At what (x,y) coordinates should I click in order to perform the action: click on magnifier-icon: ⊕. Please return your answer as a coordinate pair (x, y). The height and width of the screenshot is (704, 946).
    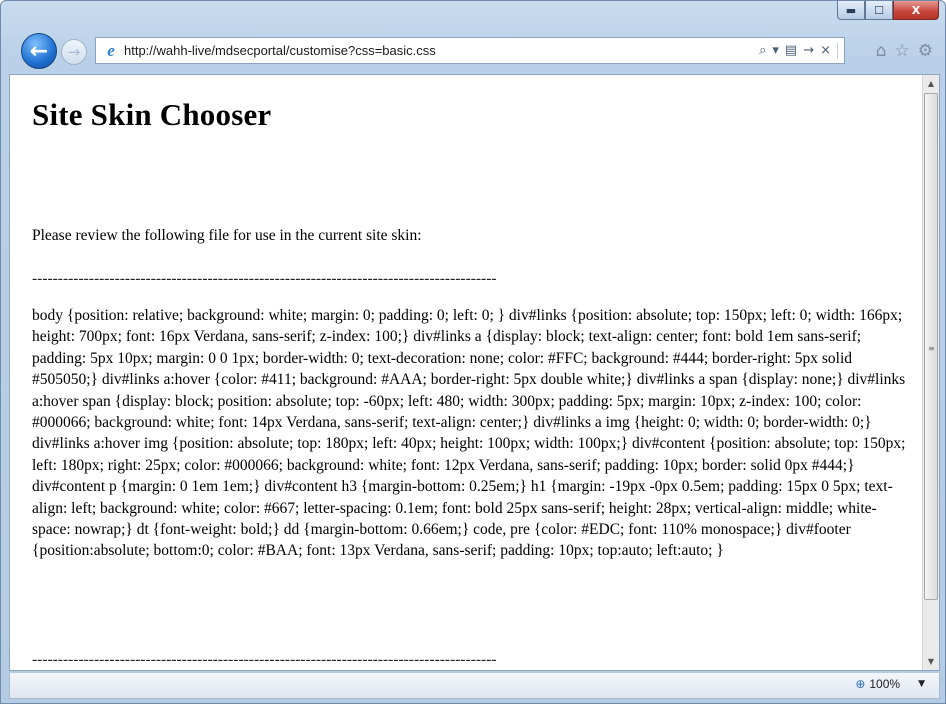
    Looking at the image, I should click on (860, 684).